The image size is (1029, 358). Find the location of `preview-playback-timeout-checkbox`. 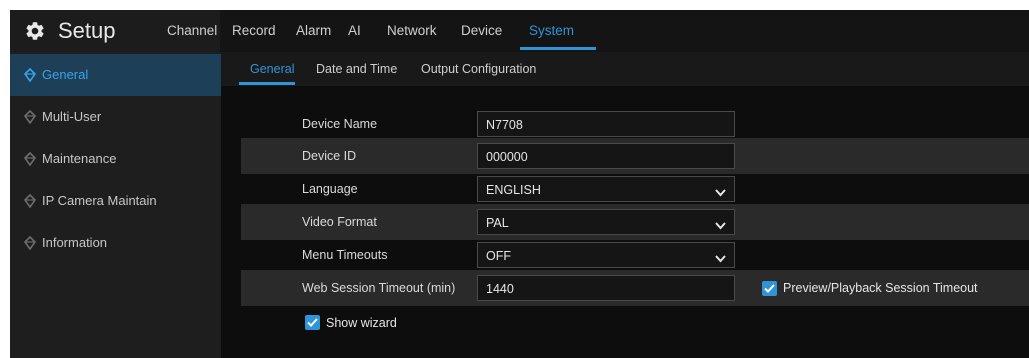

preview-playback-timeout-checkbox is located at coordinates (769, 288).